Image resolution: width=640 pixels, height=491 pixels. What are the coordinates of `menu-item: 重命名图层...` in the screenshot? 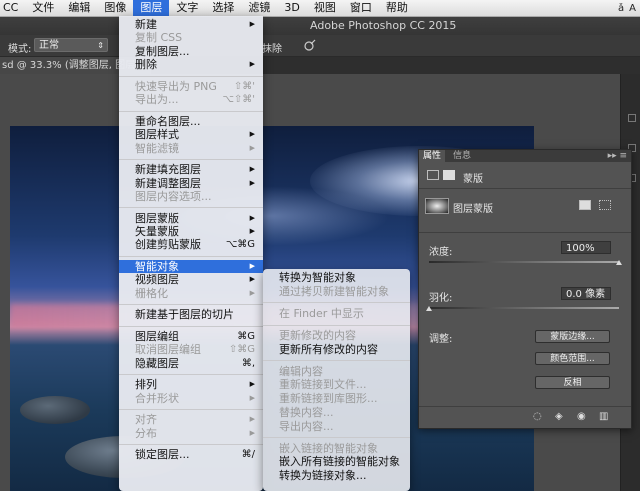 It's located at (191, 121).